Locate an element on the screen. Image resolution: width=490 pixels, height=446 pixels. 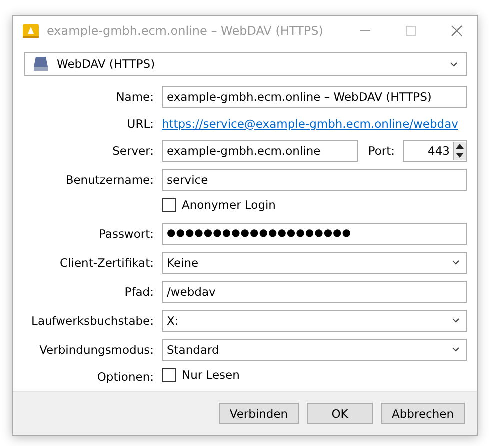
field-label: Verbindungsmodus: is located at coordinates (96, 349).